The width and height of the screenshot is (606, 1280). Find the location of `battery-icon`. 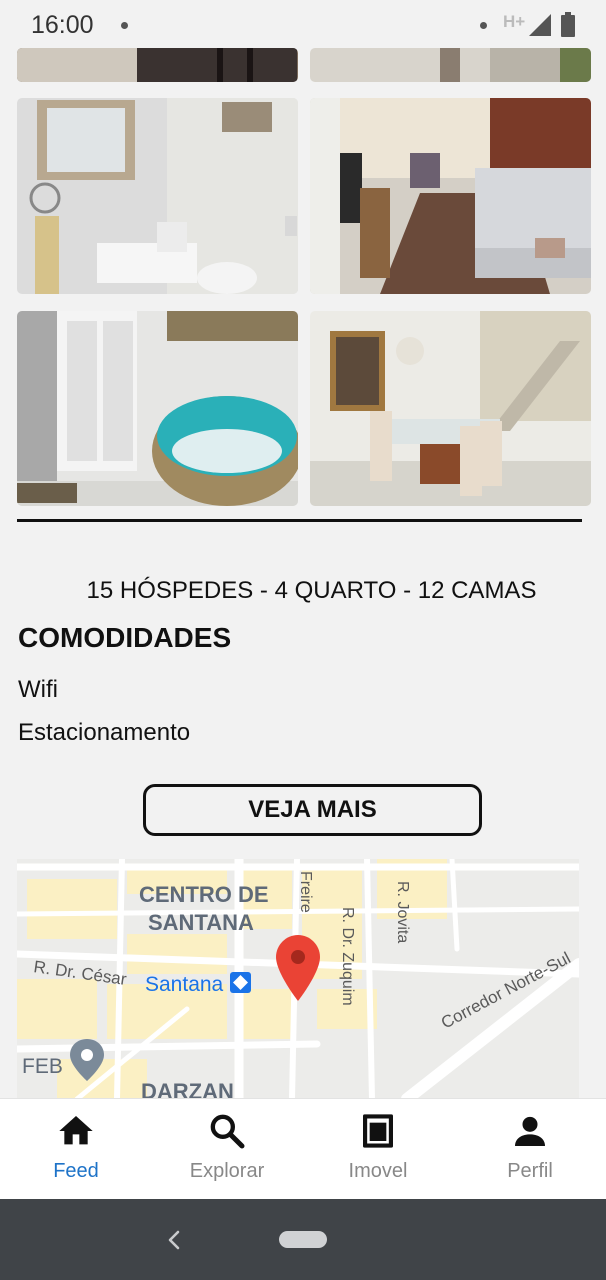

battery-icon is located at coordinates (568, 24).